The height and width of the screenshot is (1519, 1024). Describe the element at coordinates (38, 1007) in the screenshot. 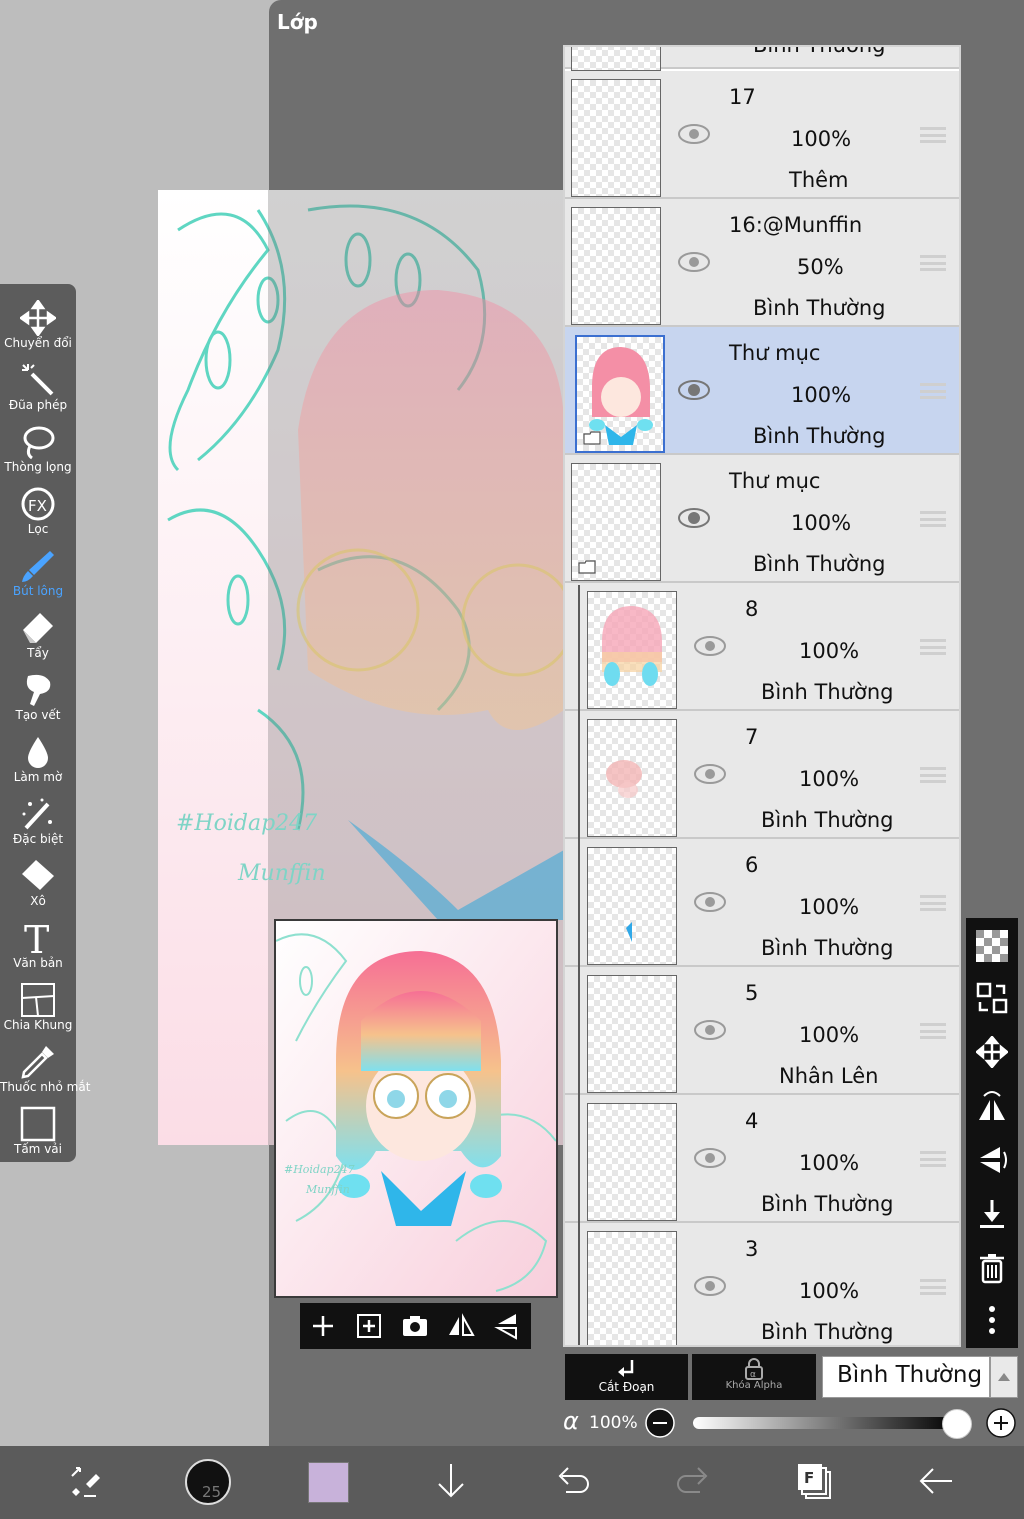

I see `tool-frame-divider: Chia Khung` at that location.